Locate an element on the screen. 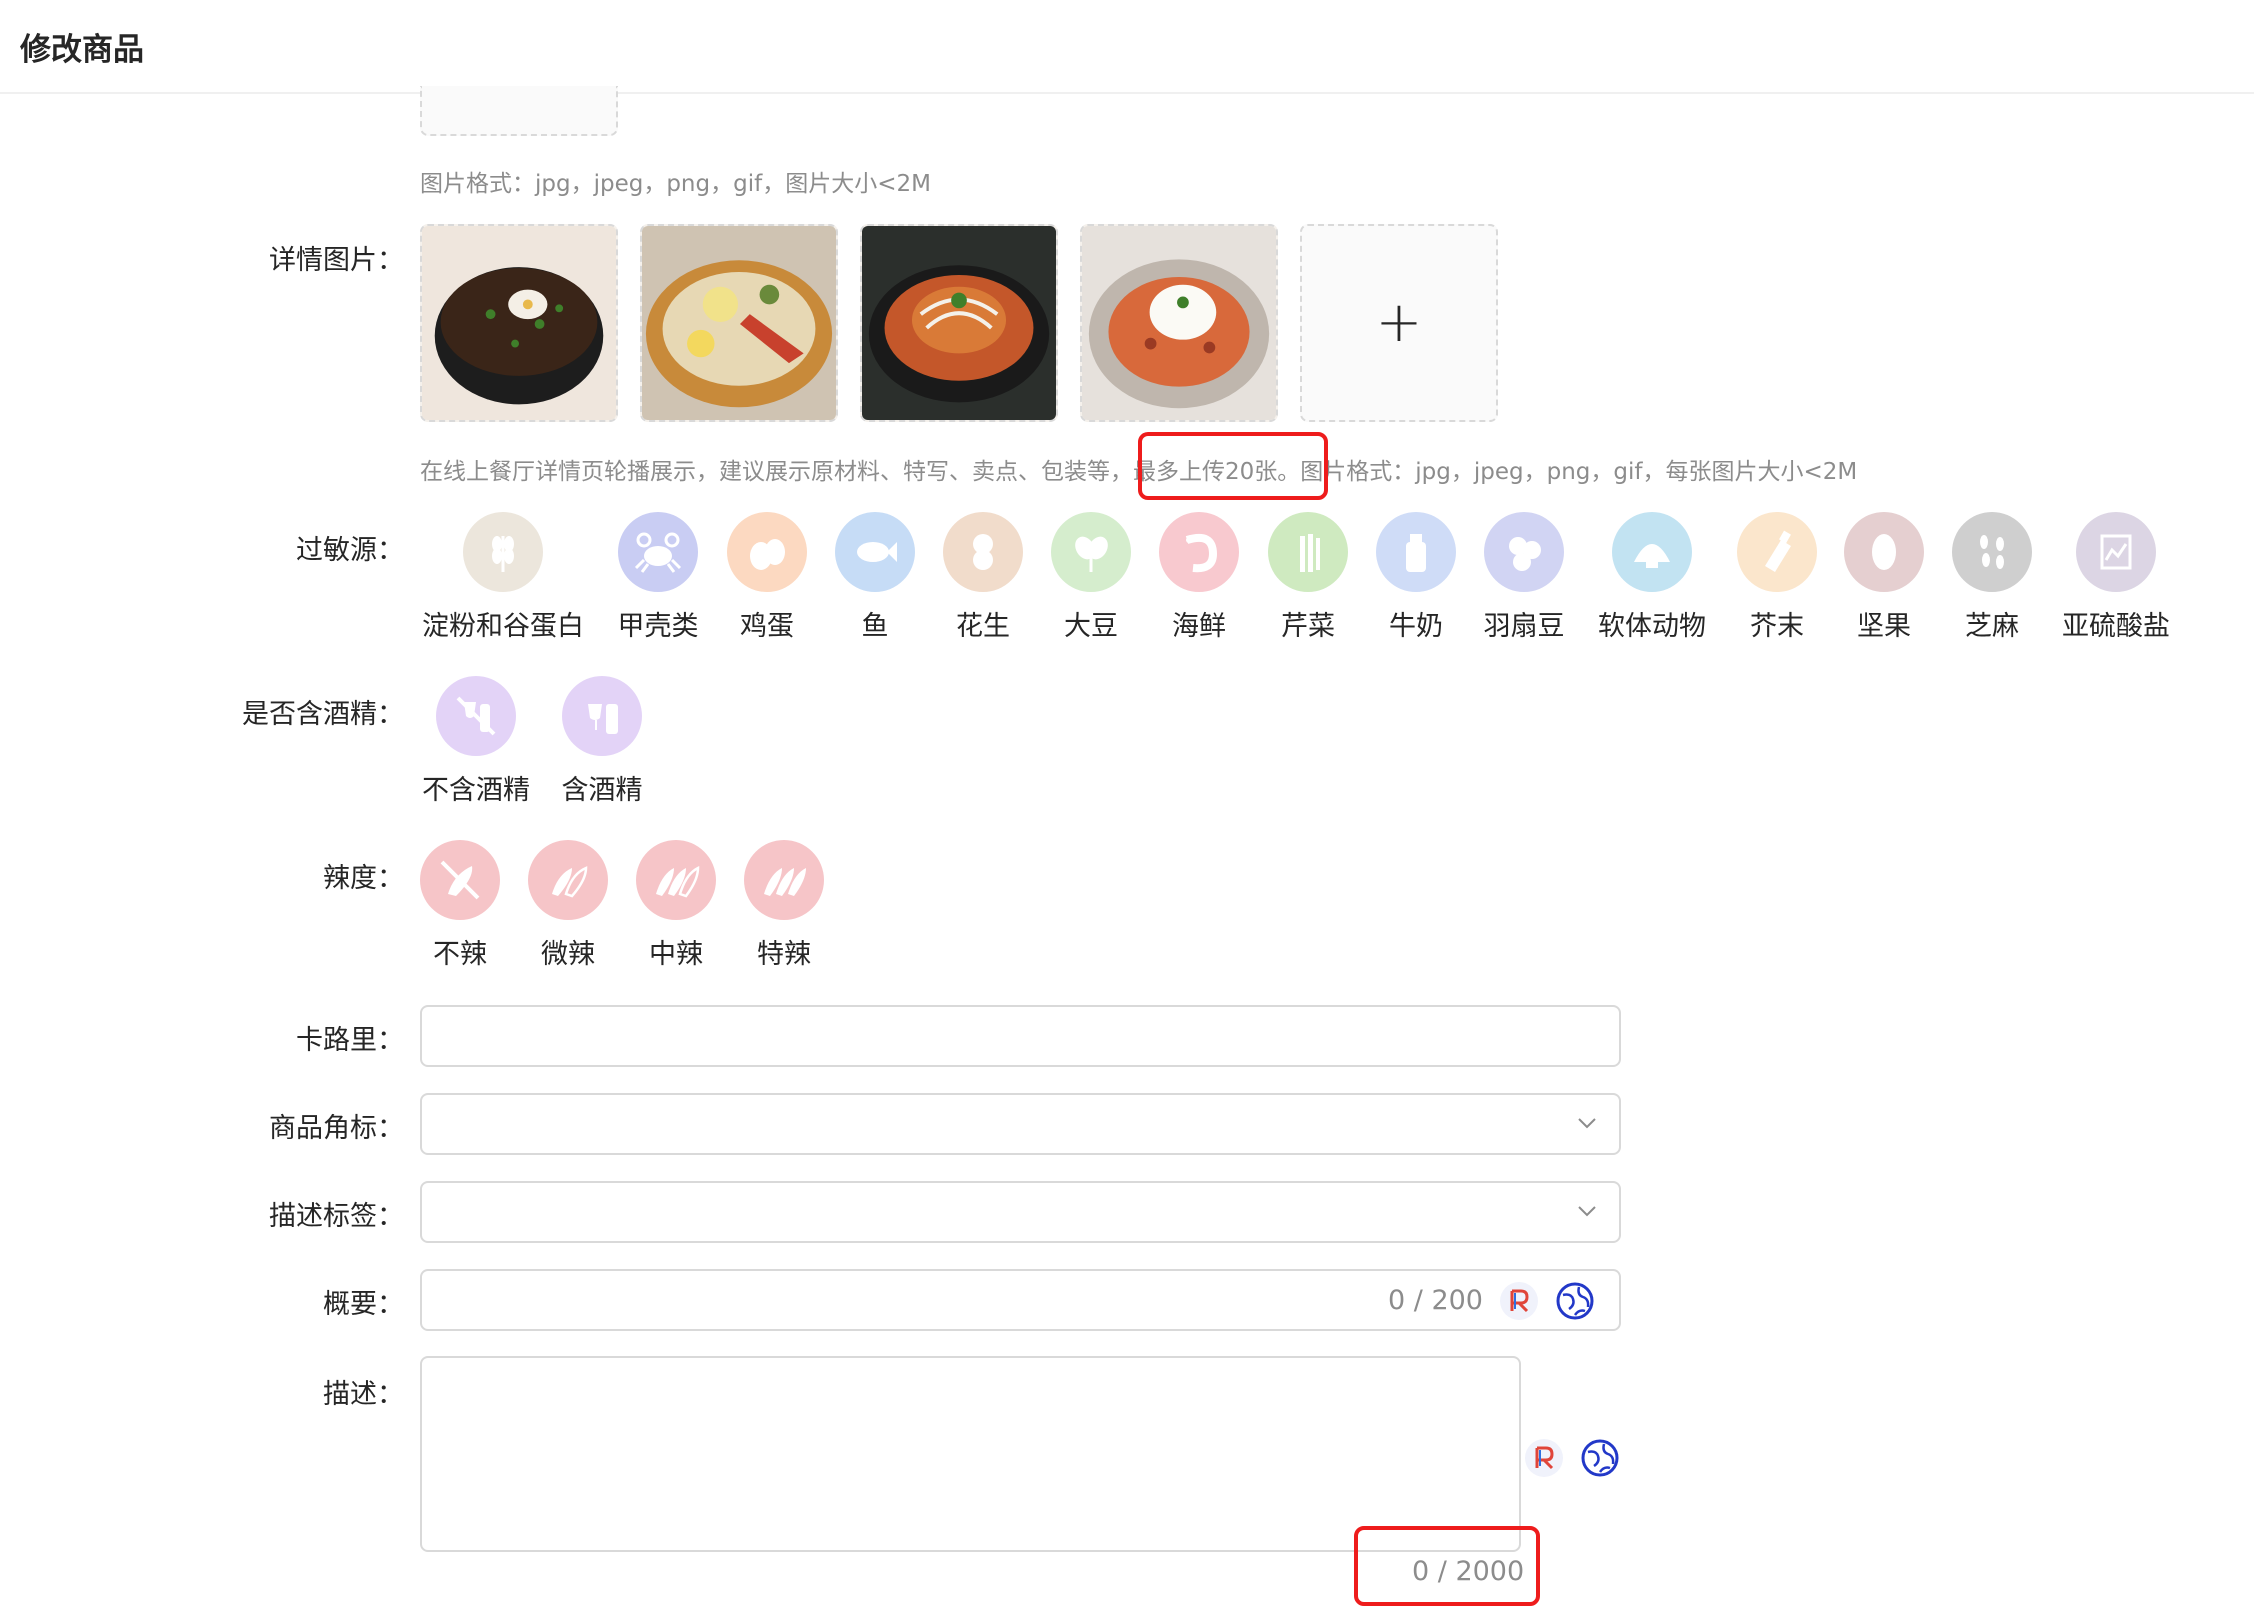  mild-spicy-icon is located at coordinates (570, 882).